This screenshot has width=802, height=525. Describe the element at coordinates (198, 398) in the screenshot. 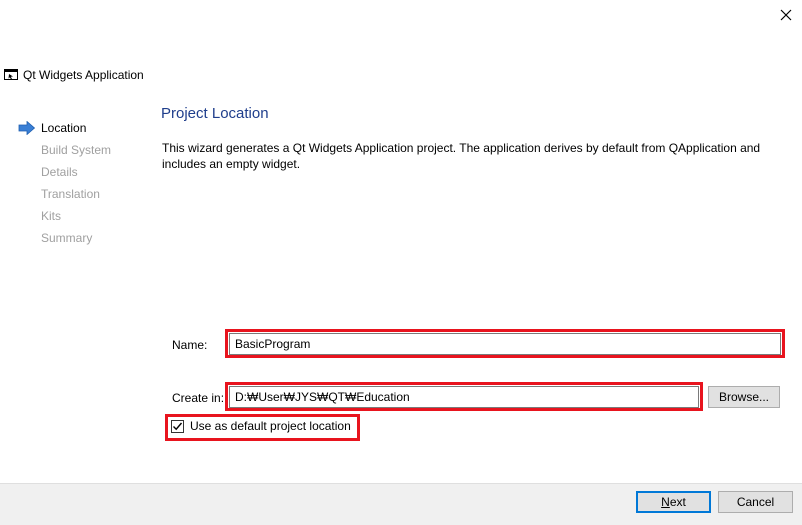

I see `create-in-label: Create in:` at that location.